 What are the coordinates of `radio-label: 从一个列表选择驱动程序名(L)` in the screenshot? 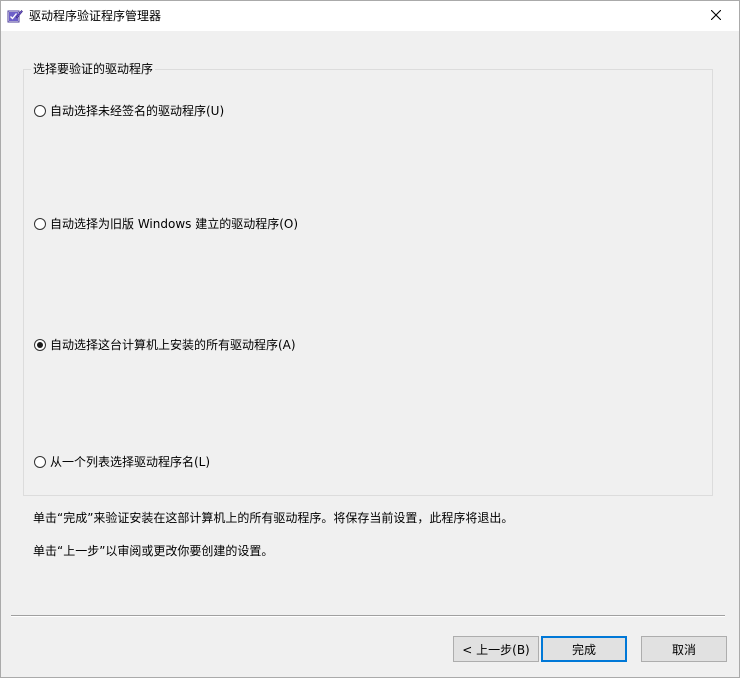 It's located at (130, 462).